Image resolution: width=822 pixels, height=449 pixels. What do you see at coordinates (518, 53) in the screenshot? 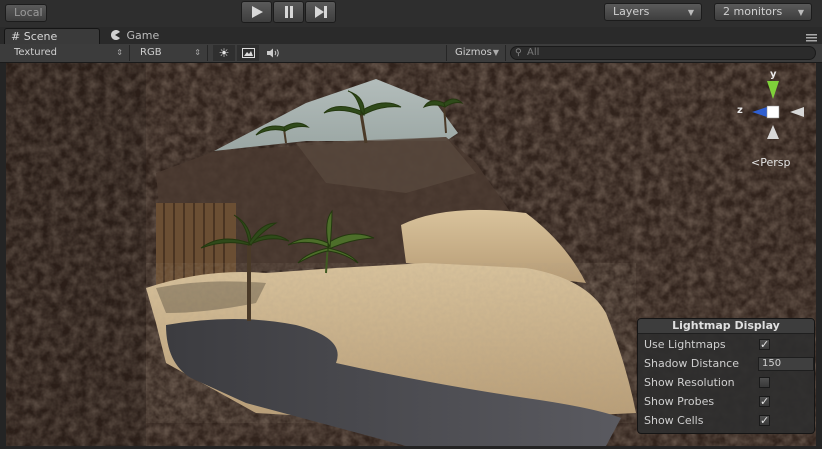
I see `search-icon: ⚲` at bounding box center [518, 53].